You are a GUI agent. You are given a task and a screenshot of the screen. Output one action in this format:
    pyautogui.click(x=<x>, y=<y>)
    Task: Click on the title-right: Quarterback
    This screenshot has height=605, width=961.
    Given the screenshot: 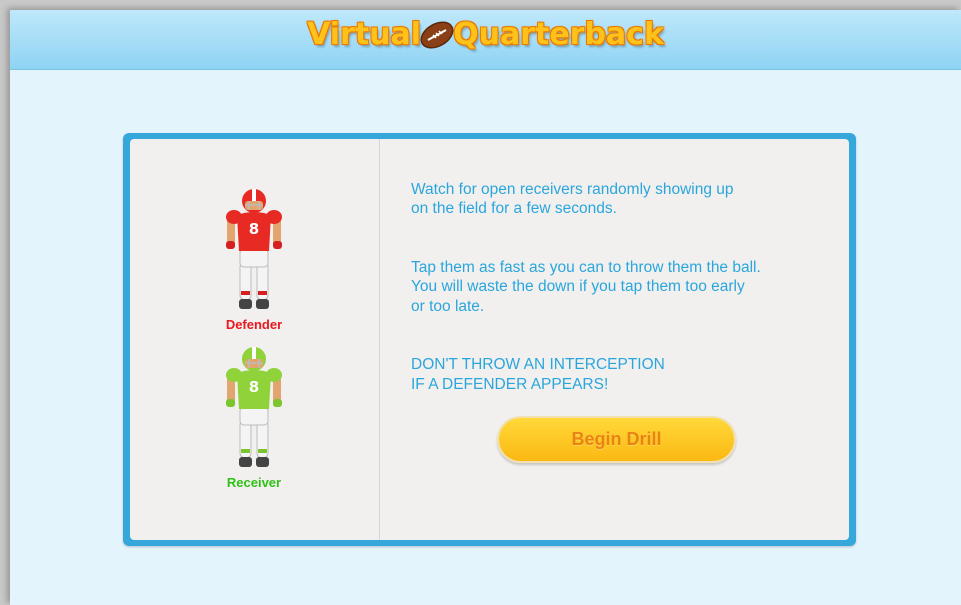 What is the action you would take?
    pyautogui.click(x=558, y=34)
    